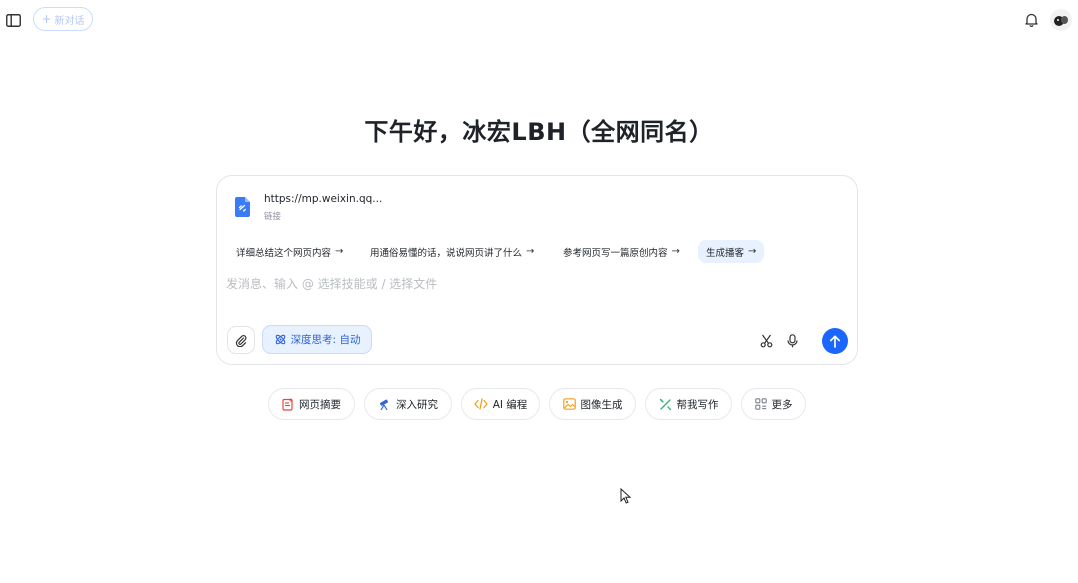  I want to click on tool-web-summary: 网页摘要, so click(311, 404).